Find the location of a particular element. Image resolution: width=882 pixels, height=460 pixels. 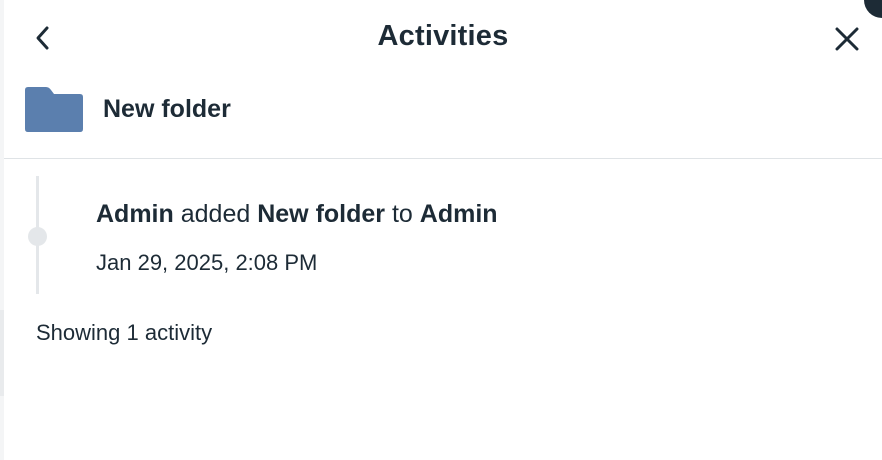

panel-title: Activities is located at coordinates (443, 36).